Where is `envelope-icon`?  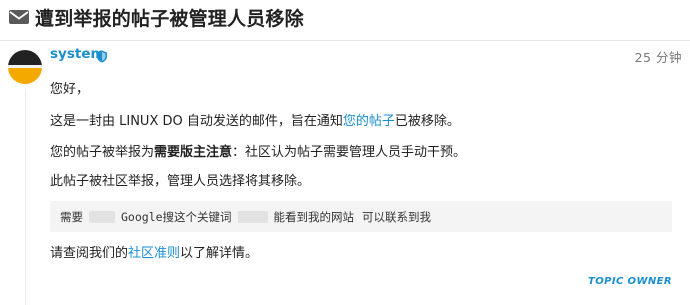
envelope-icon is located at coordinates (19, 17).